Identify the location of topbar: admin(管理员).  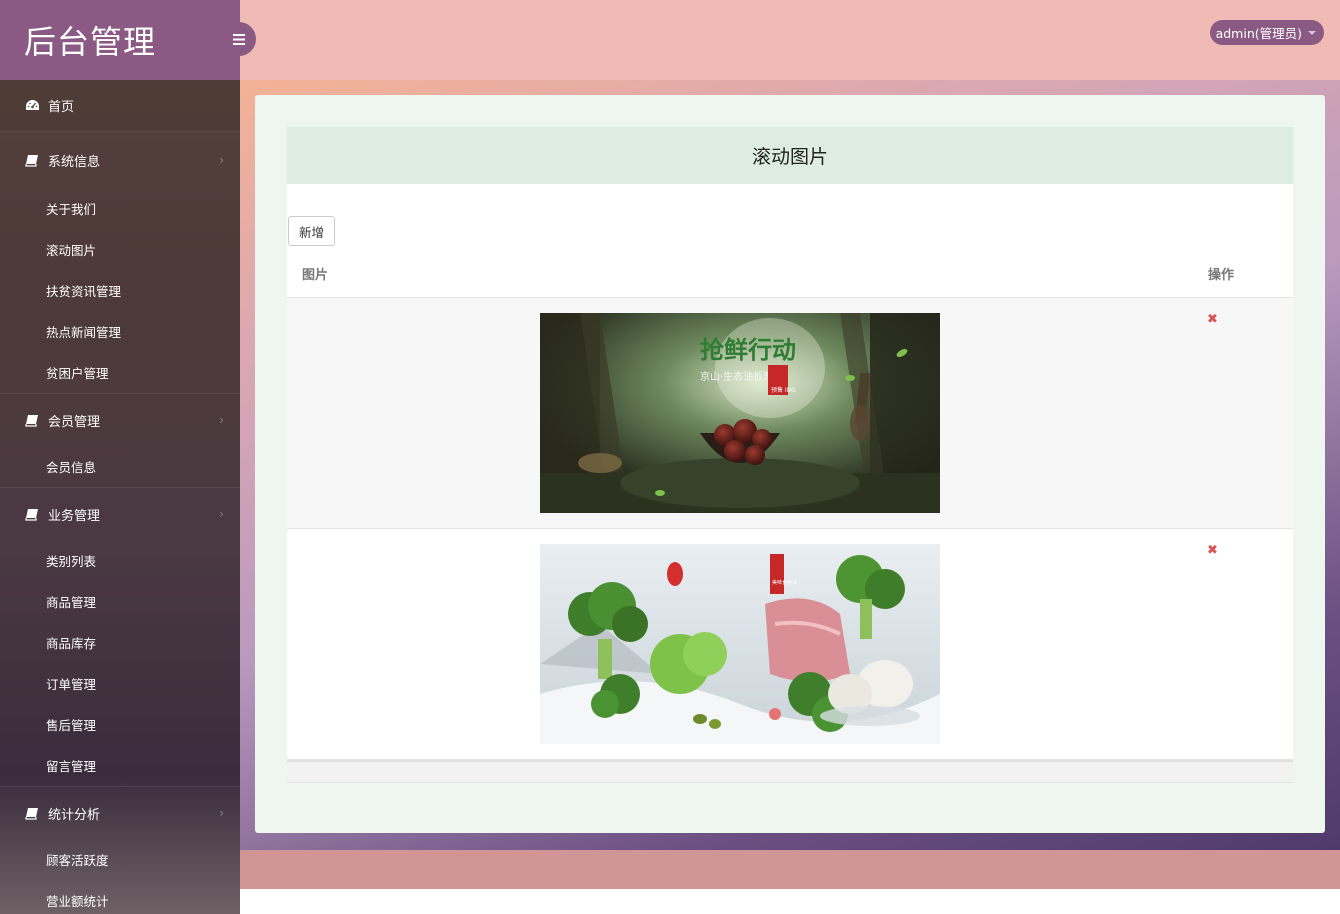
(790, 40).